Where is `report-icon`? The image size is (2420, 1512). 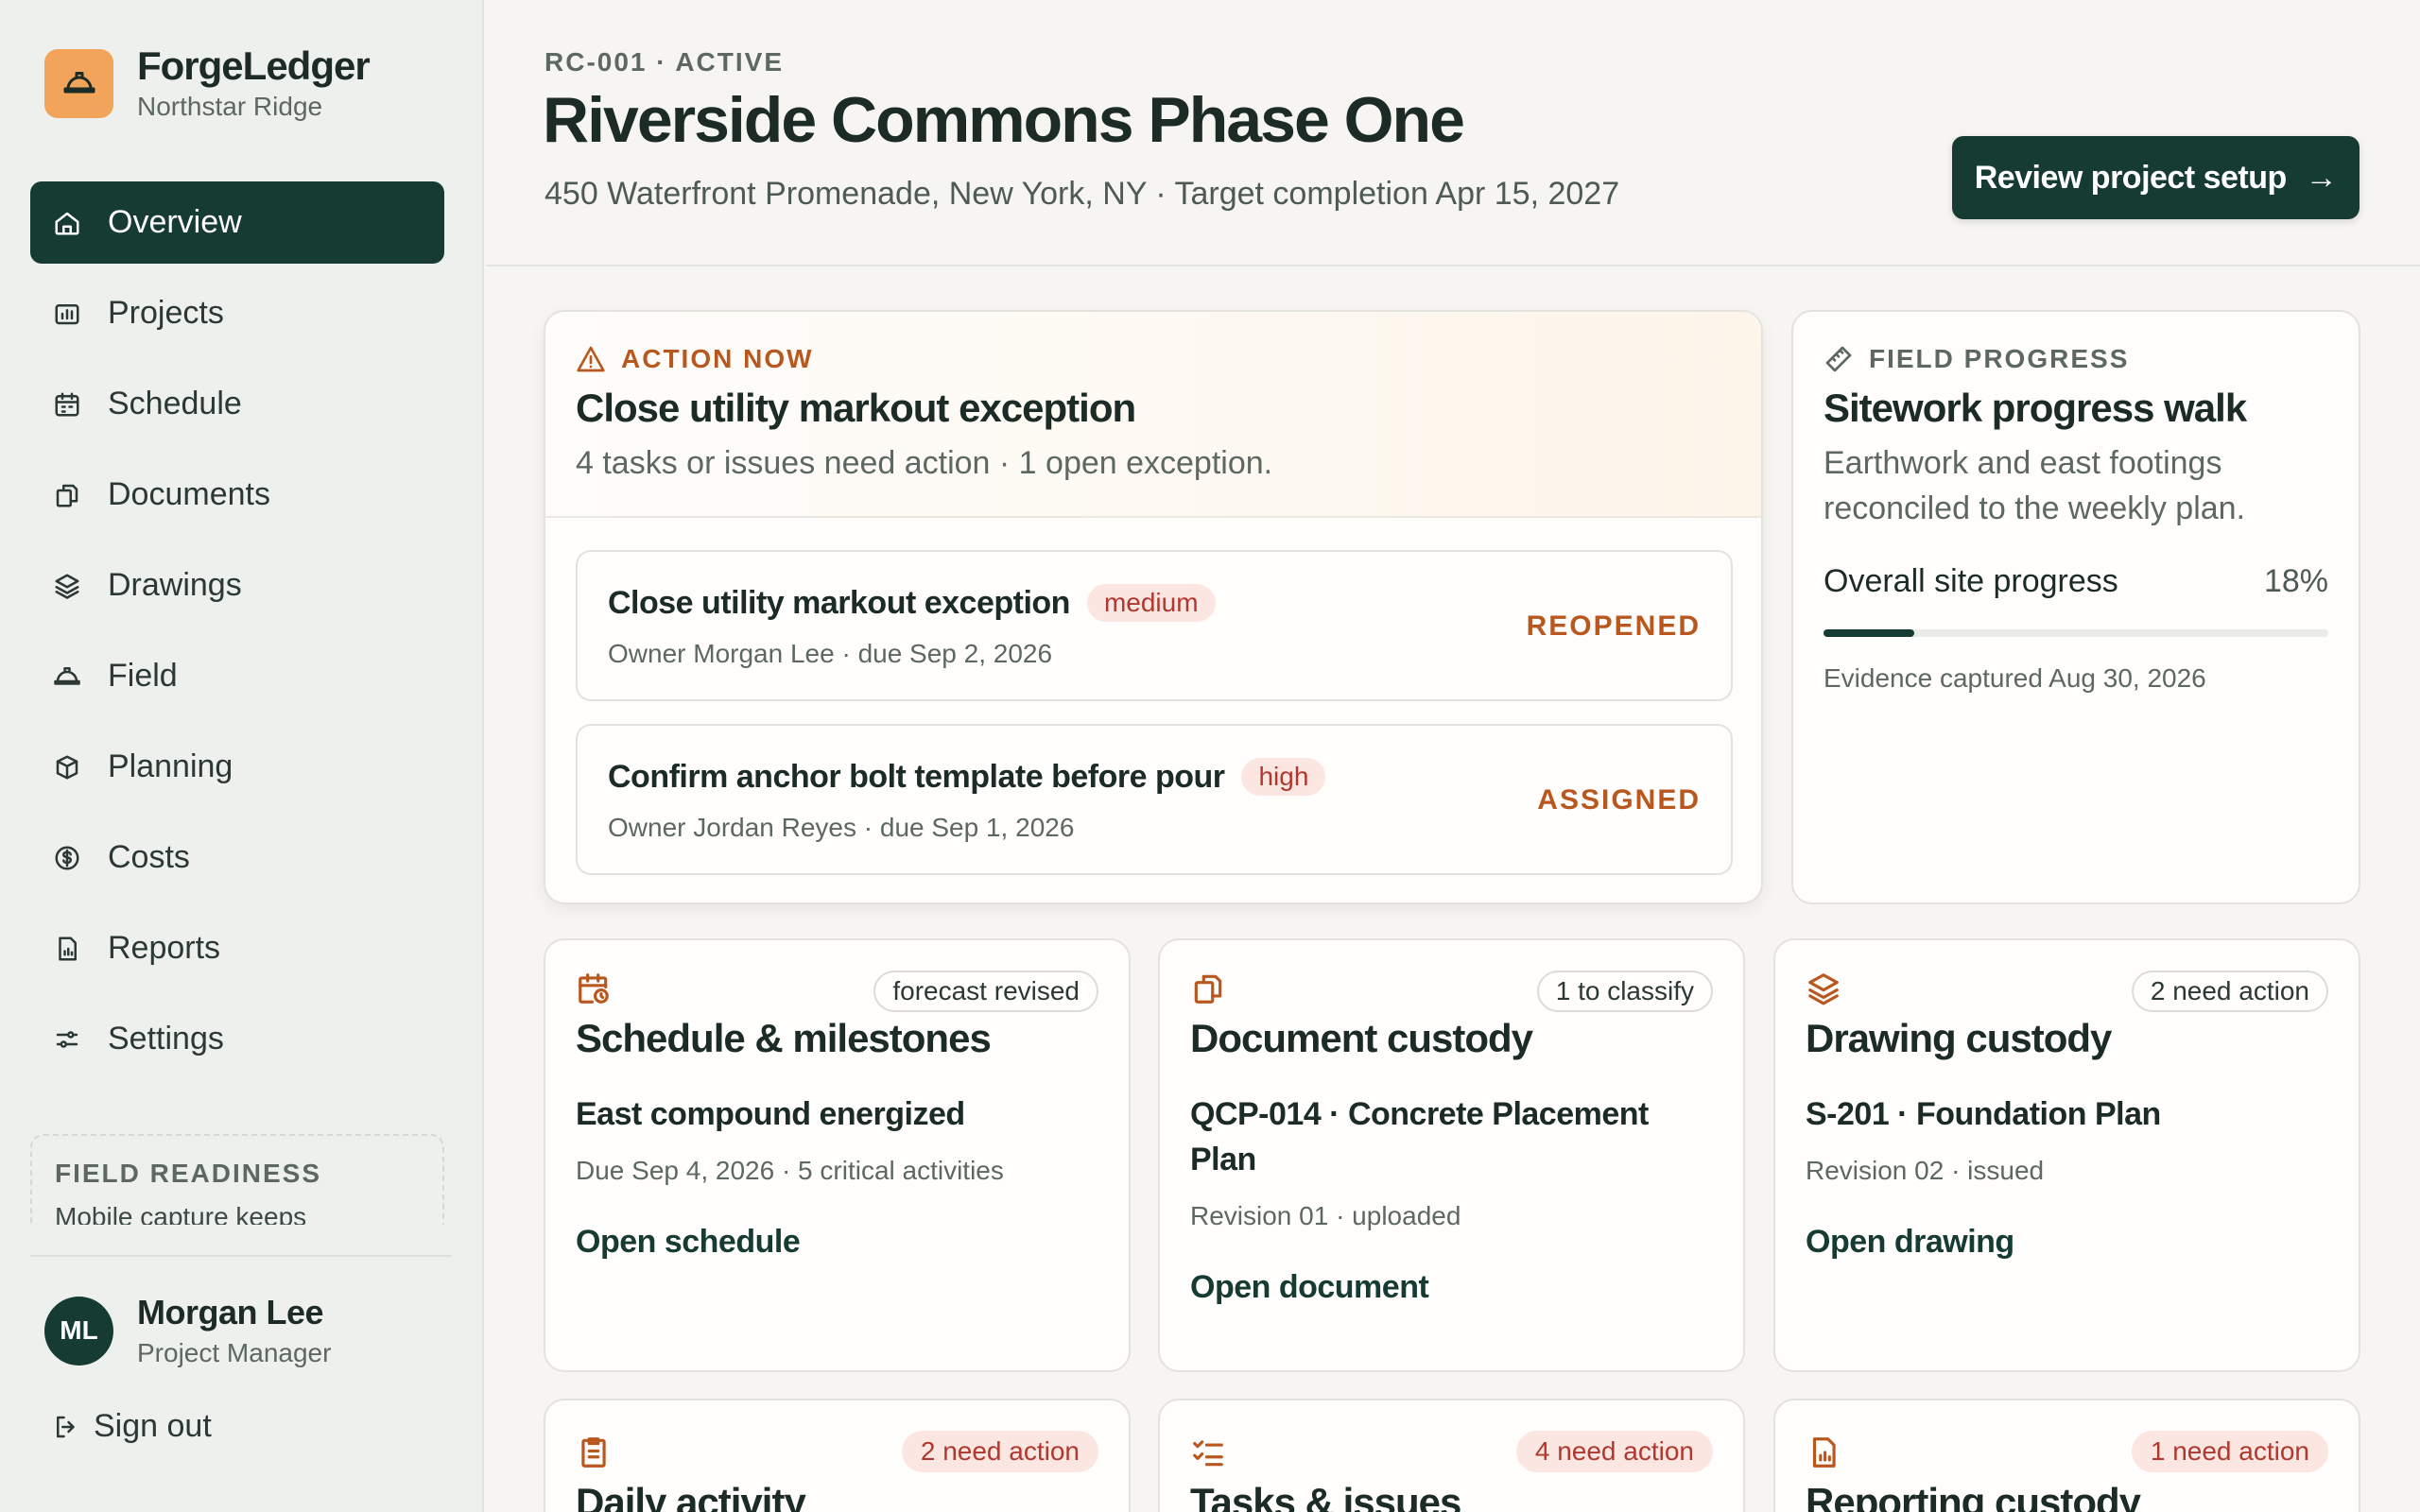
report-icon is located at coordinates (1823, 1452).